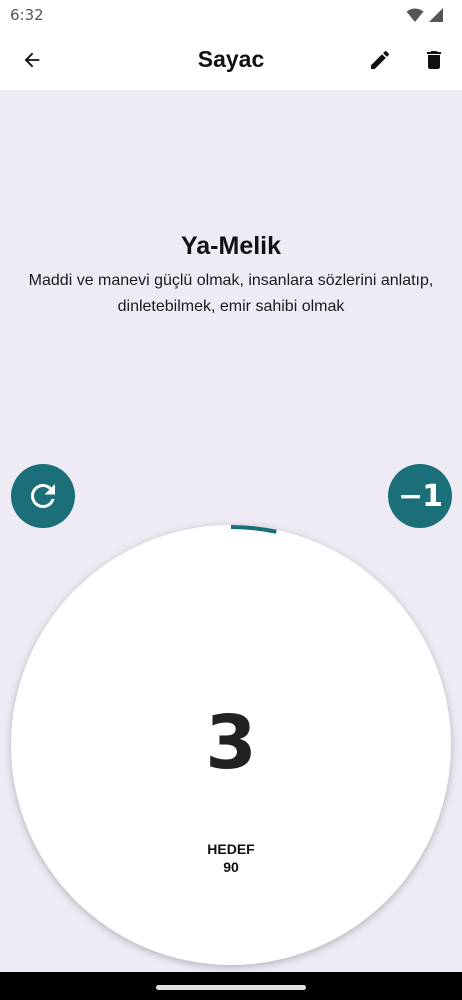  I want to click on home-handle, so click(231, 987).